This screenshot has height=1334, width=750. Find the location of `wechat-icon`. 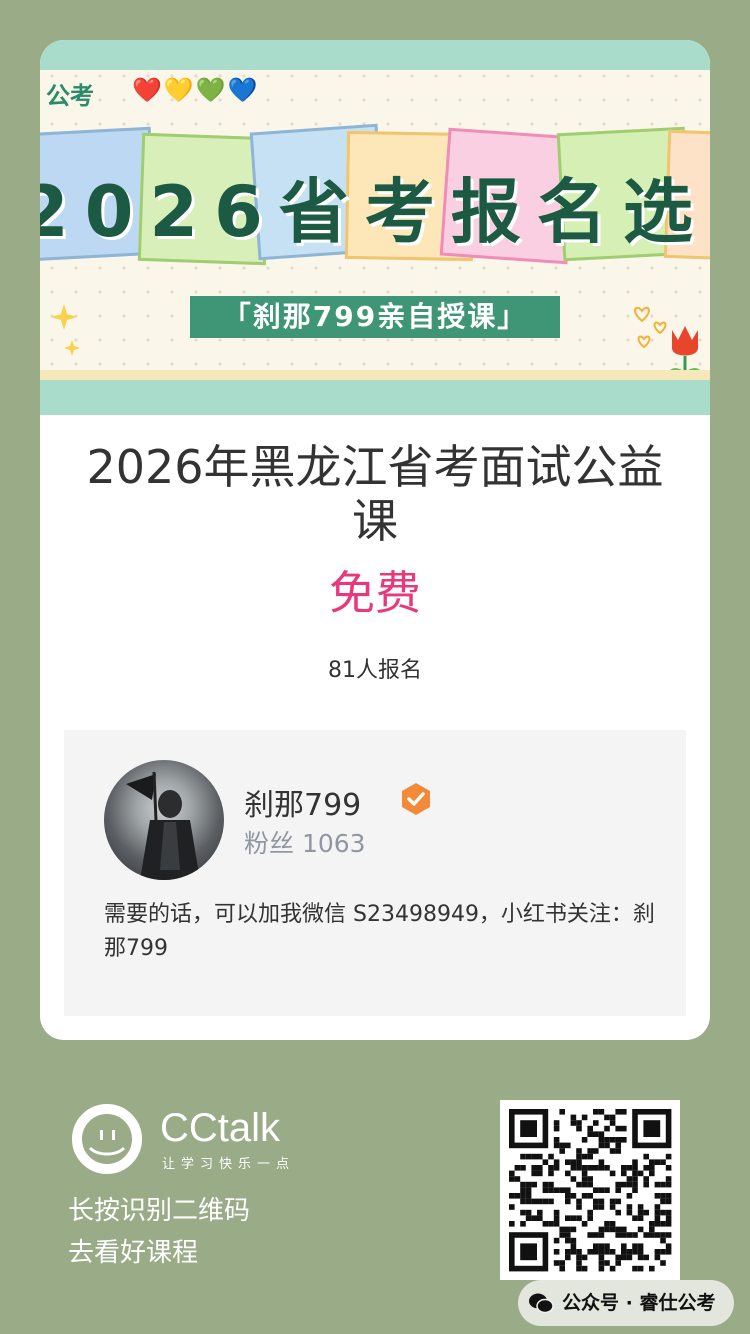

wechat-icon is located at coordinates (541, 1303).